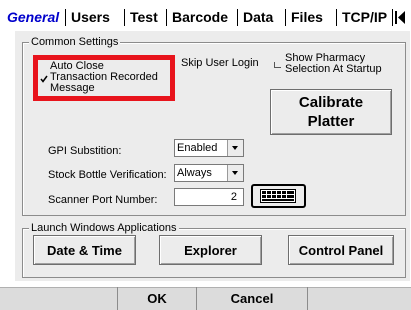 Image resolution: width=411 pixels, height=310 pixels. What do you see at coordinates (197, 148) in the screenshot?
I see `gpi-value: Enabled` at bounding box center [197, 148].